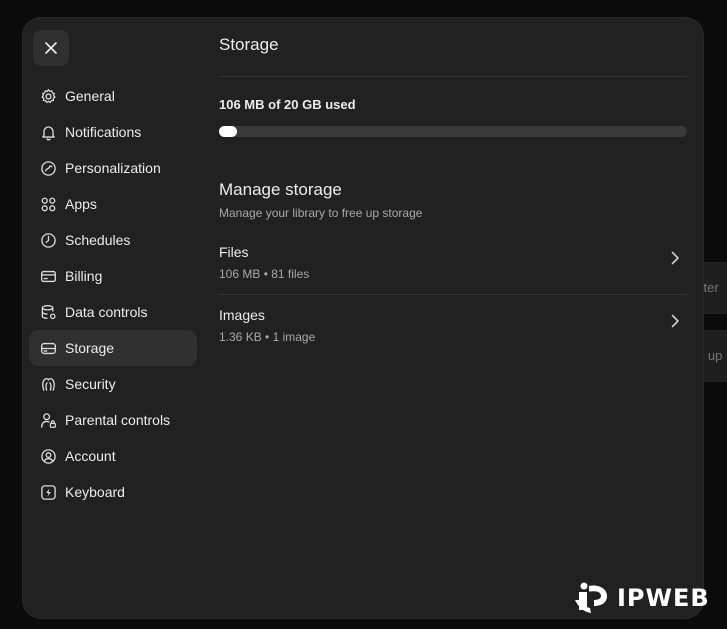  I want to click on storage-usage-fill, so click(228, 131).